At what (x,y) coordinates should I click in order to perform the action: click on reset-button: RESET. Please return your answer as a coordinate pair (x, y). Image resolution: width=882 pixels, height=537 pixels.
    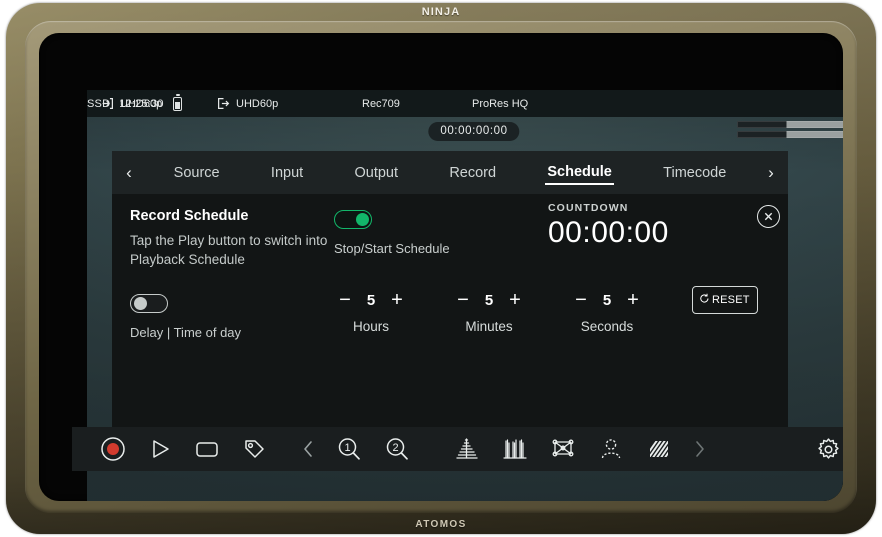
    Looking at the image, I should click on (725, 300).